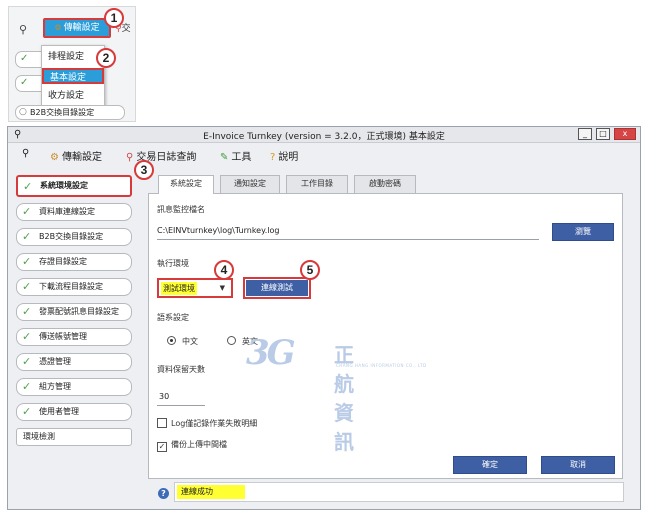 The width and height of the screenshot is (650, 515). Describe the element at coordinates (173, 263) in the screenshot. I see `env-label: 執行環境` at that location.